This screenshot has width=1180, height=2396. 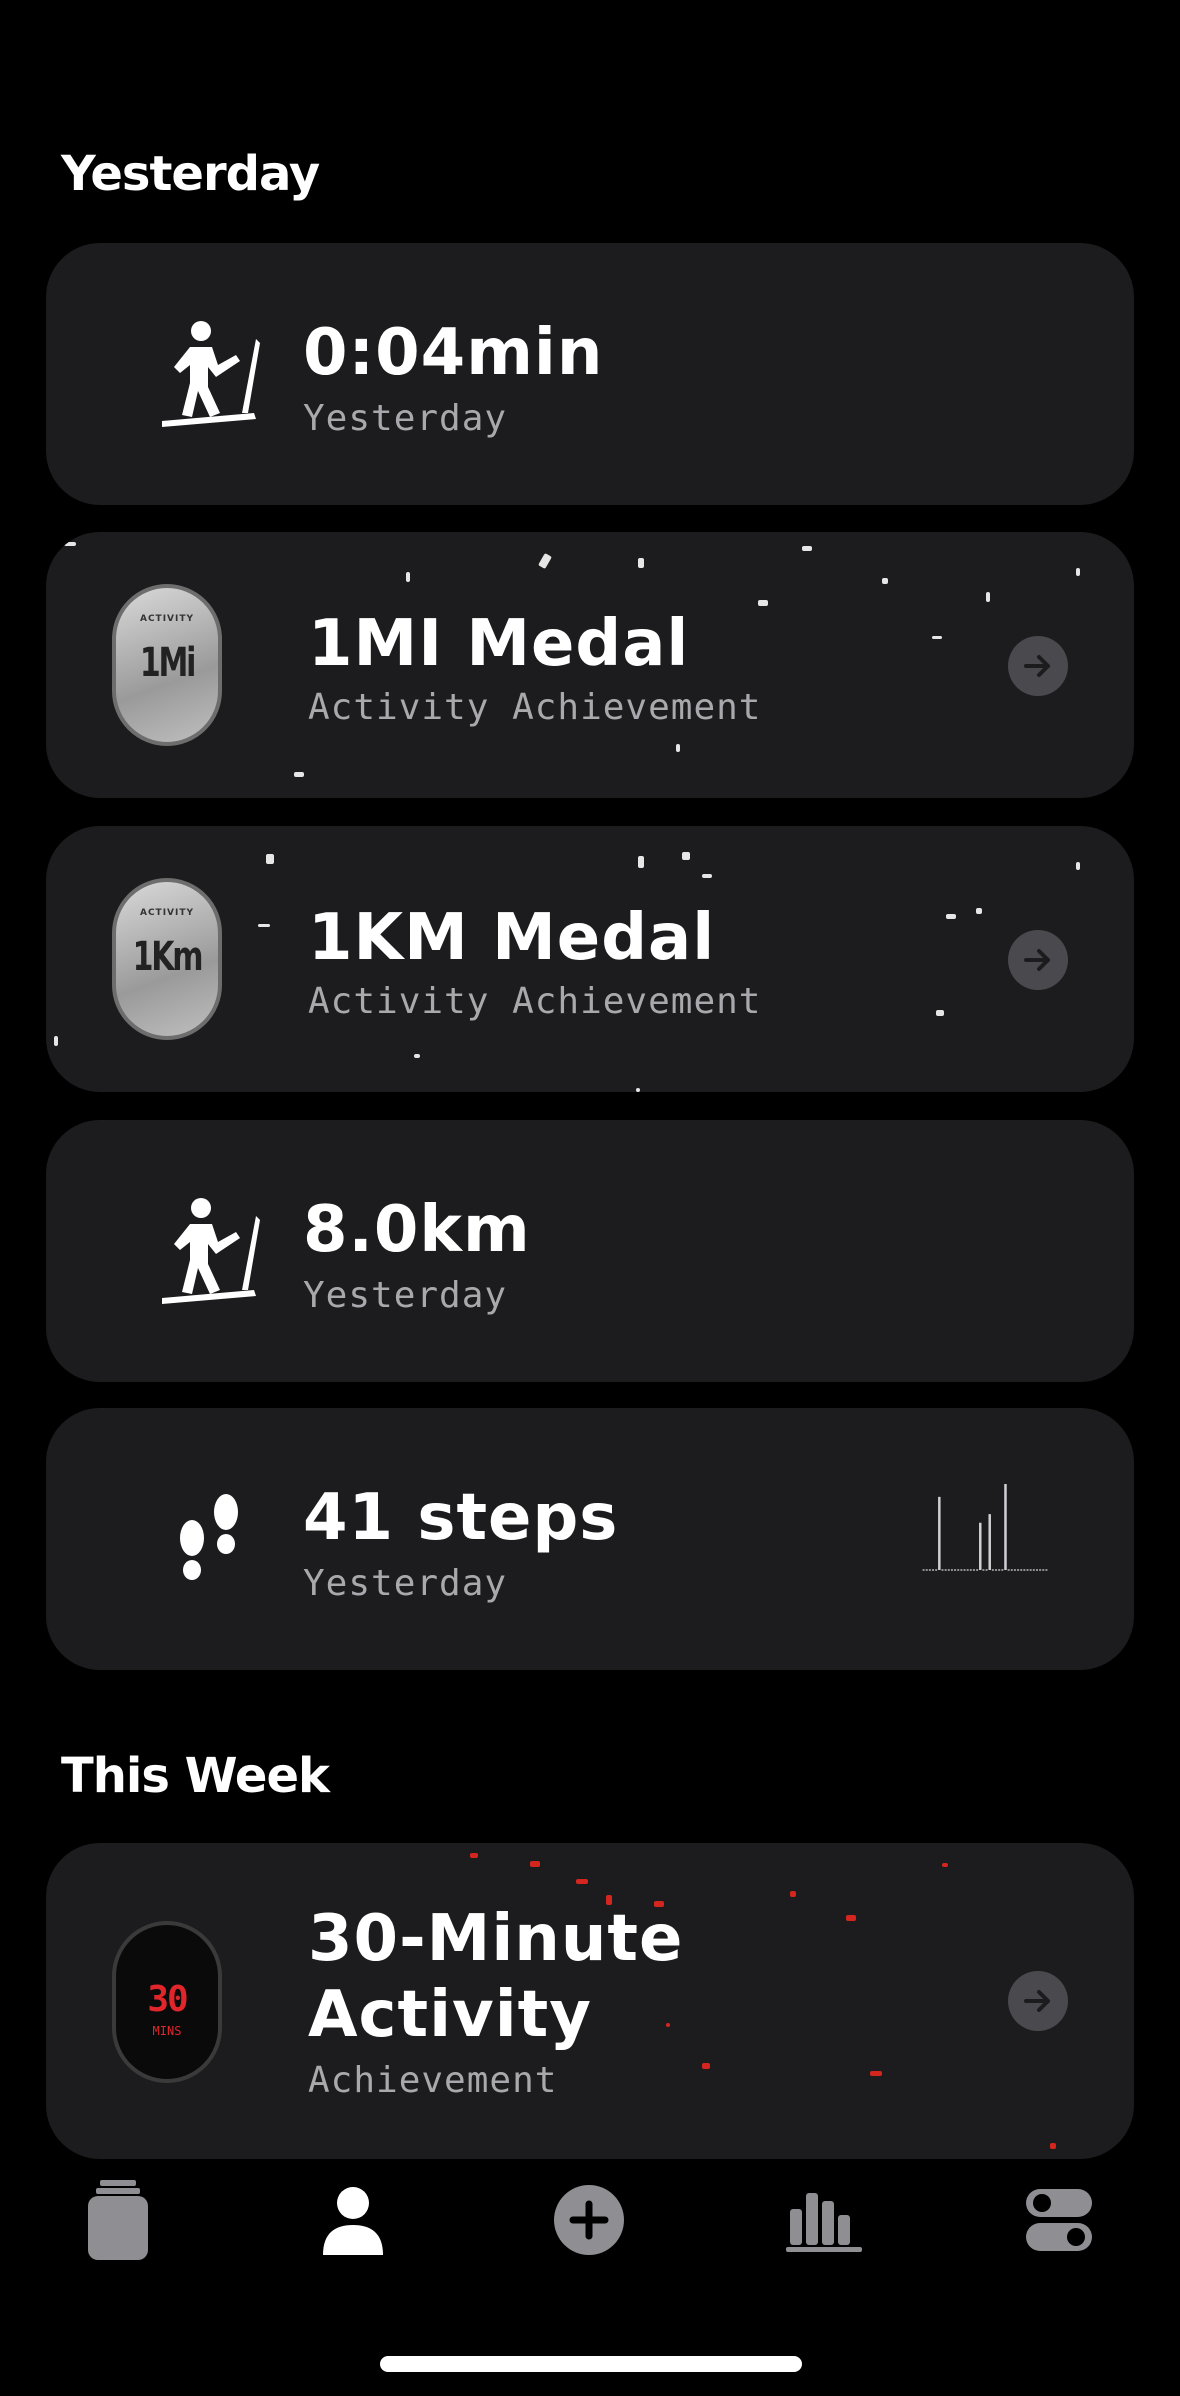 I want to click on tab-stats, so click(x=824, y=2220).